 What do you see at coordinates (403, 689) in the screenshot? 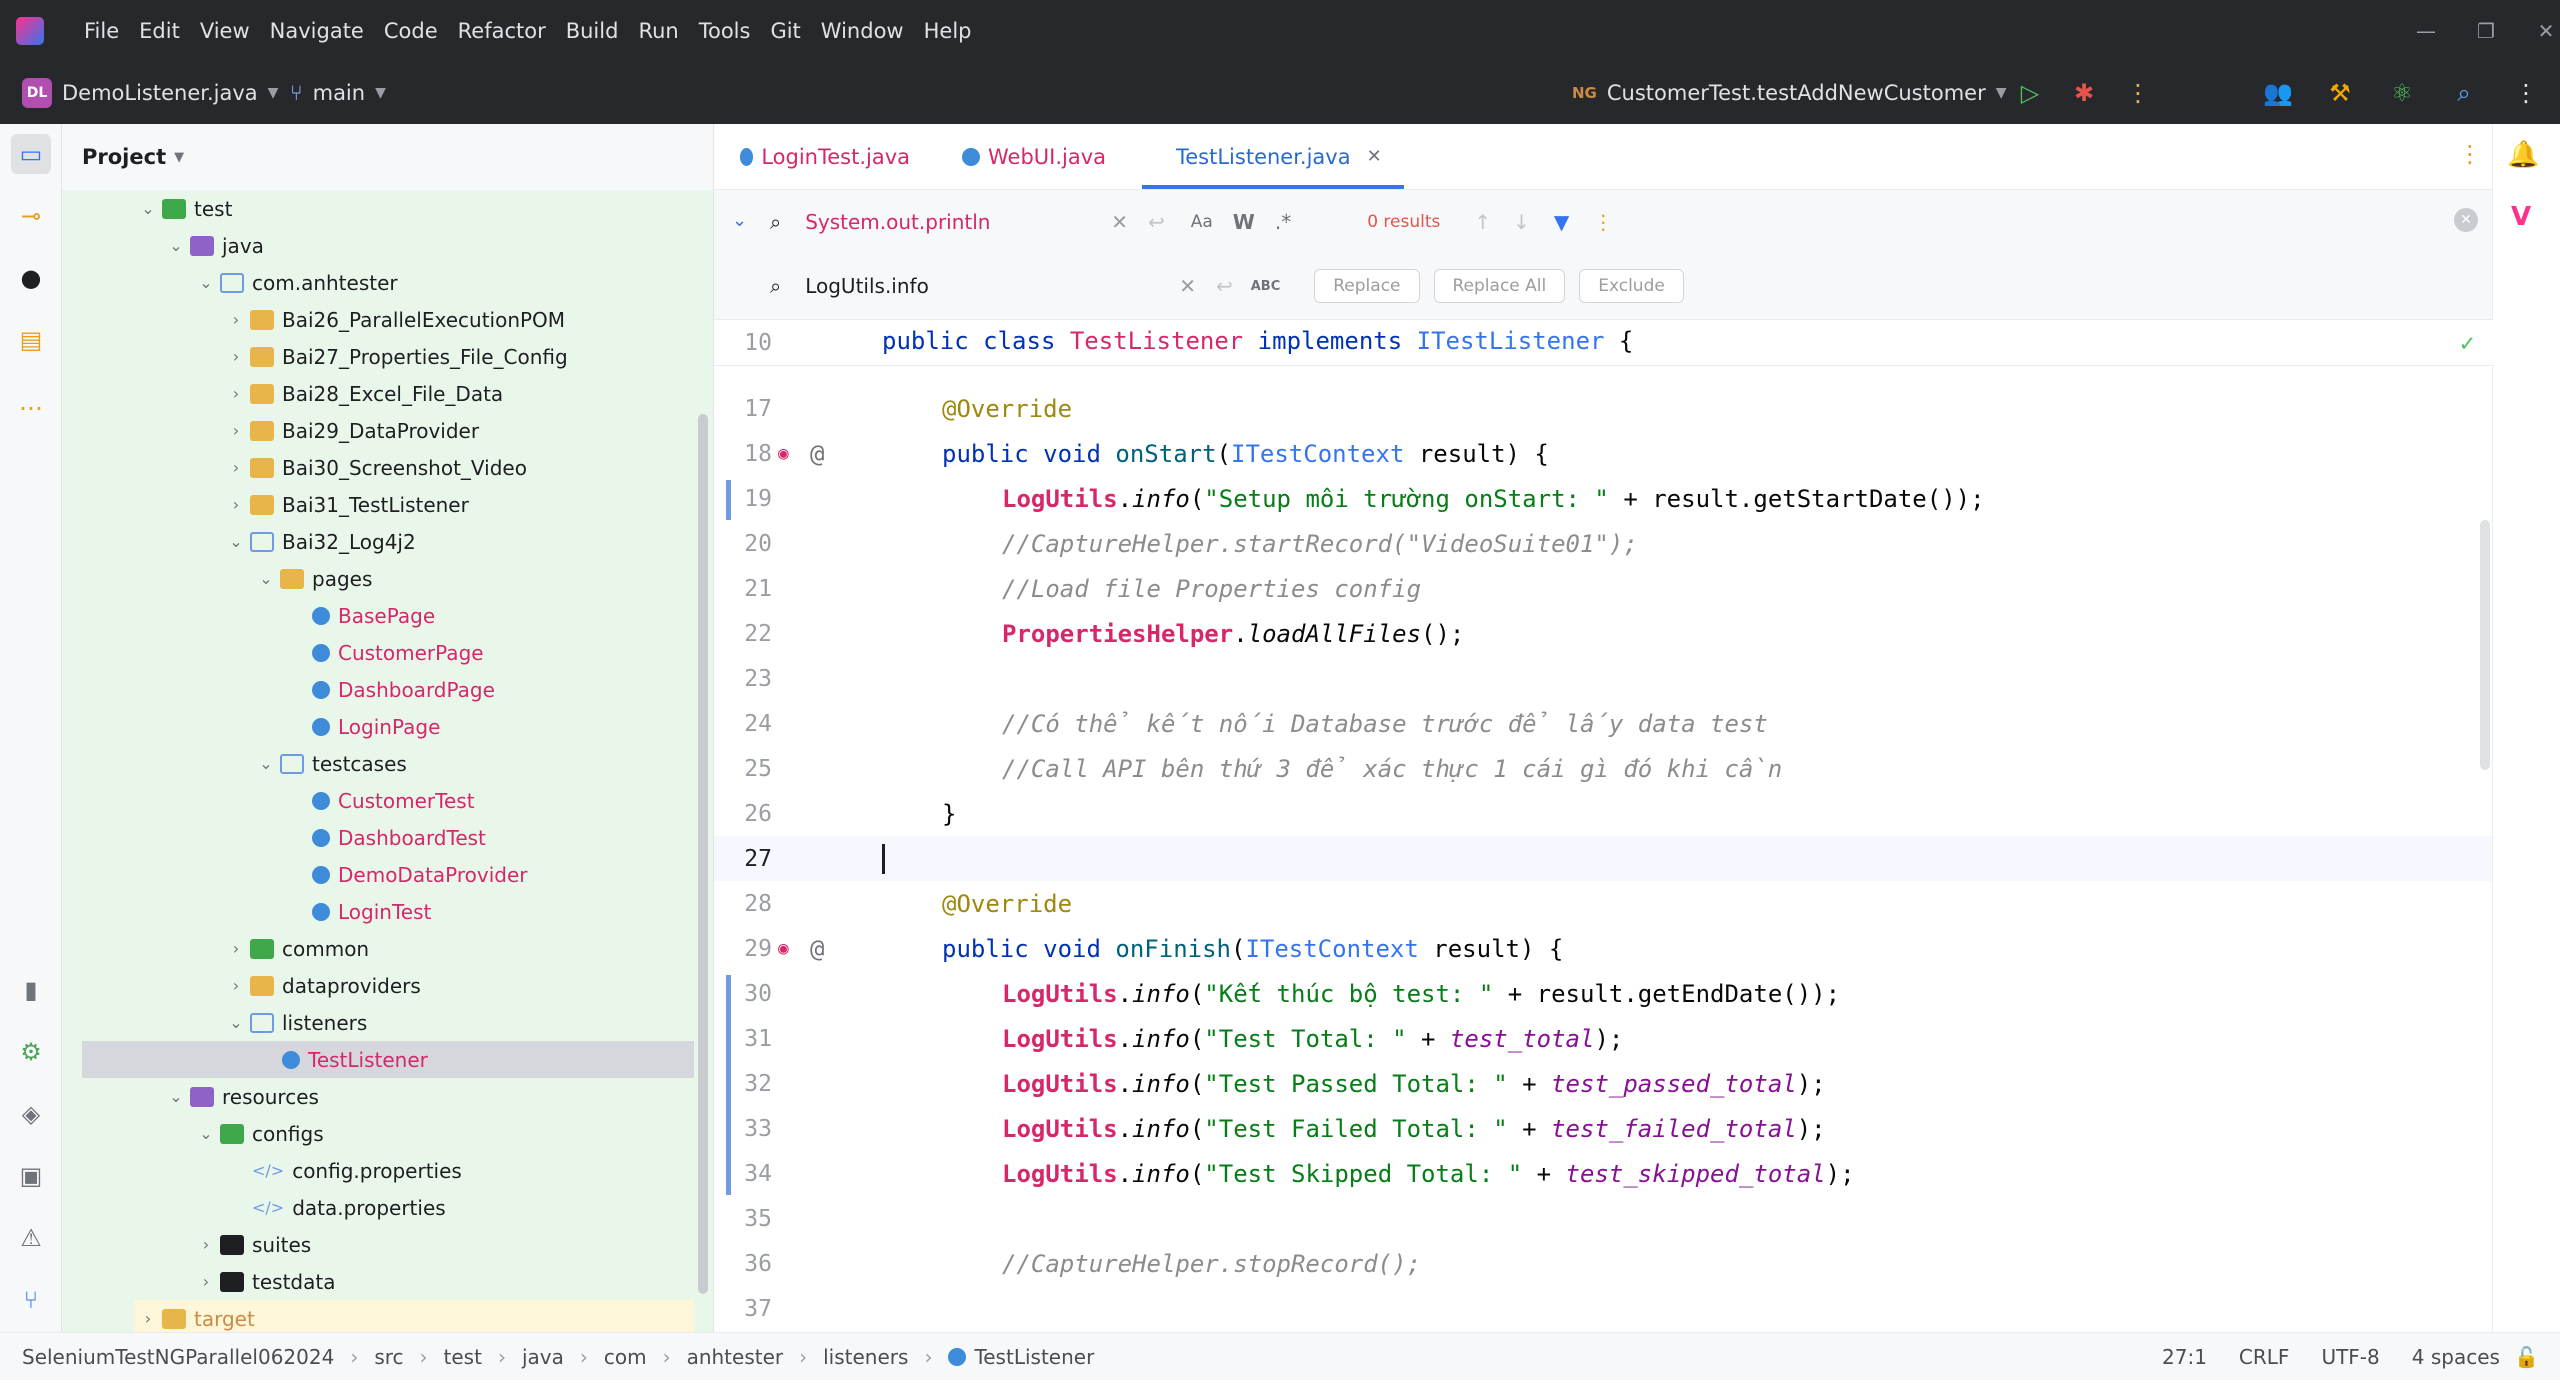
I see `tree-class-dashboardpage: DashboardPage` at bounding box center [403, 689].